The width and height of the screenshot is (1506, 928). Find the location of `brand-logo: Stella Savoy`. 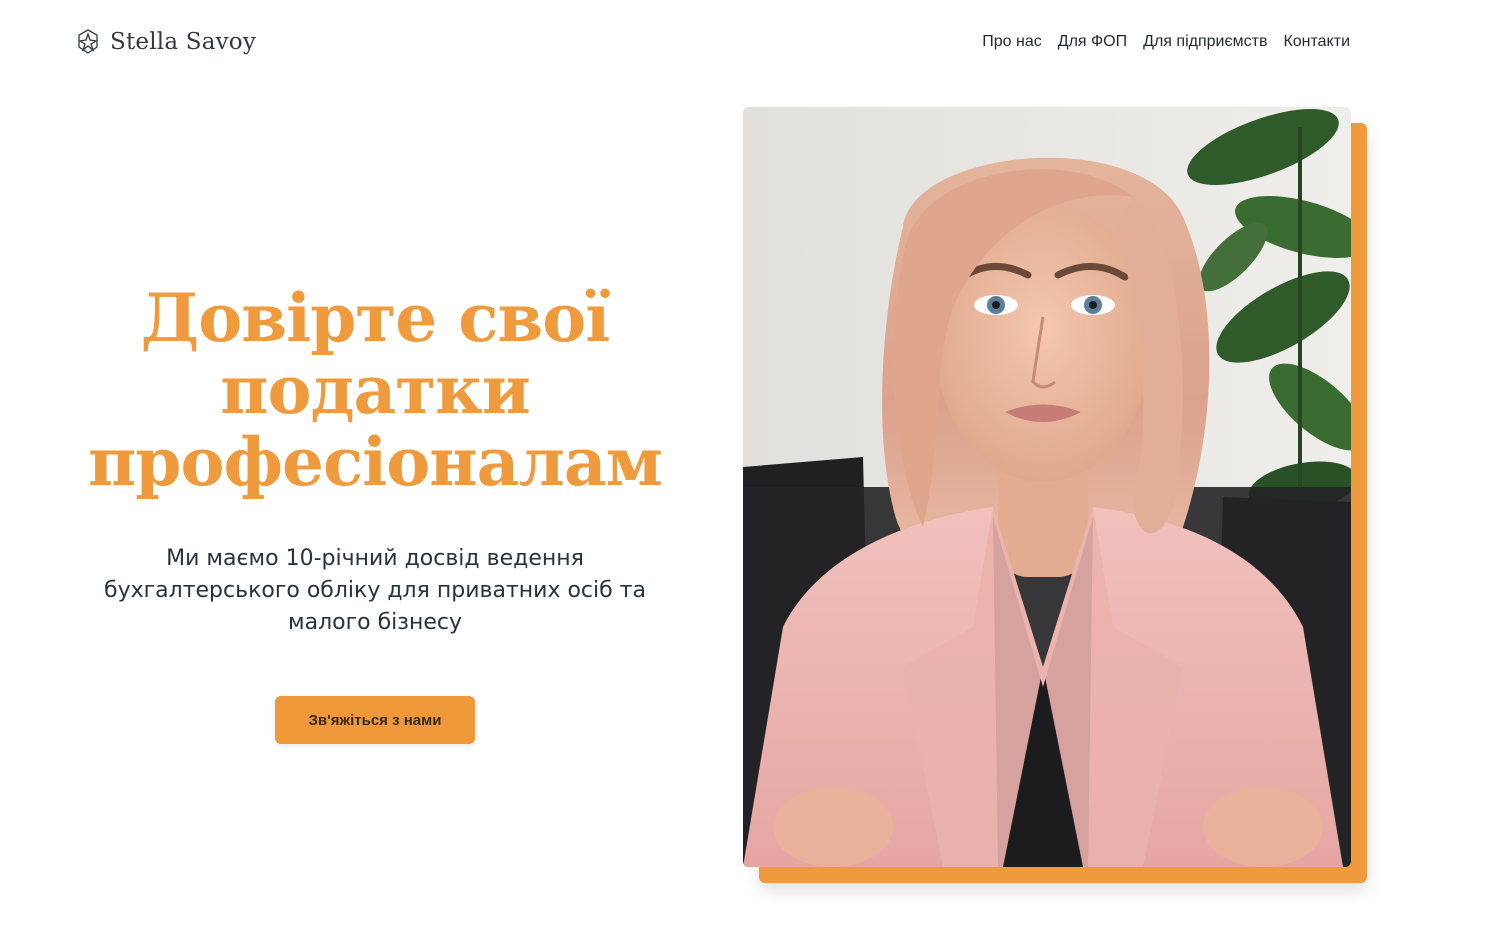

brand-logo: Stella Savoy is located at coordinates (166, 42).